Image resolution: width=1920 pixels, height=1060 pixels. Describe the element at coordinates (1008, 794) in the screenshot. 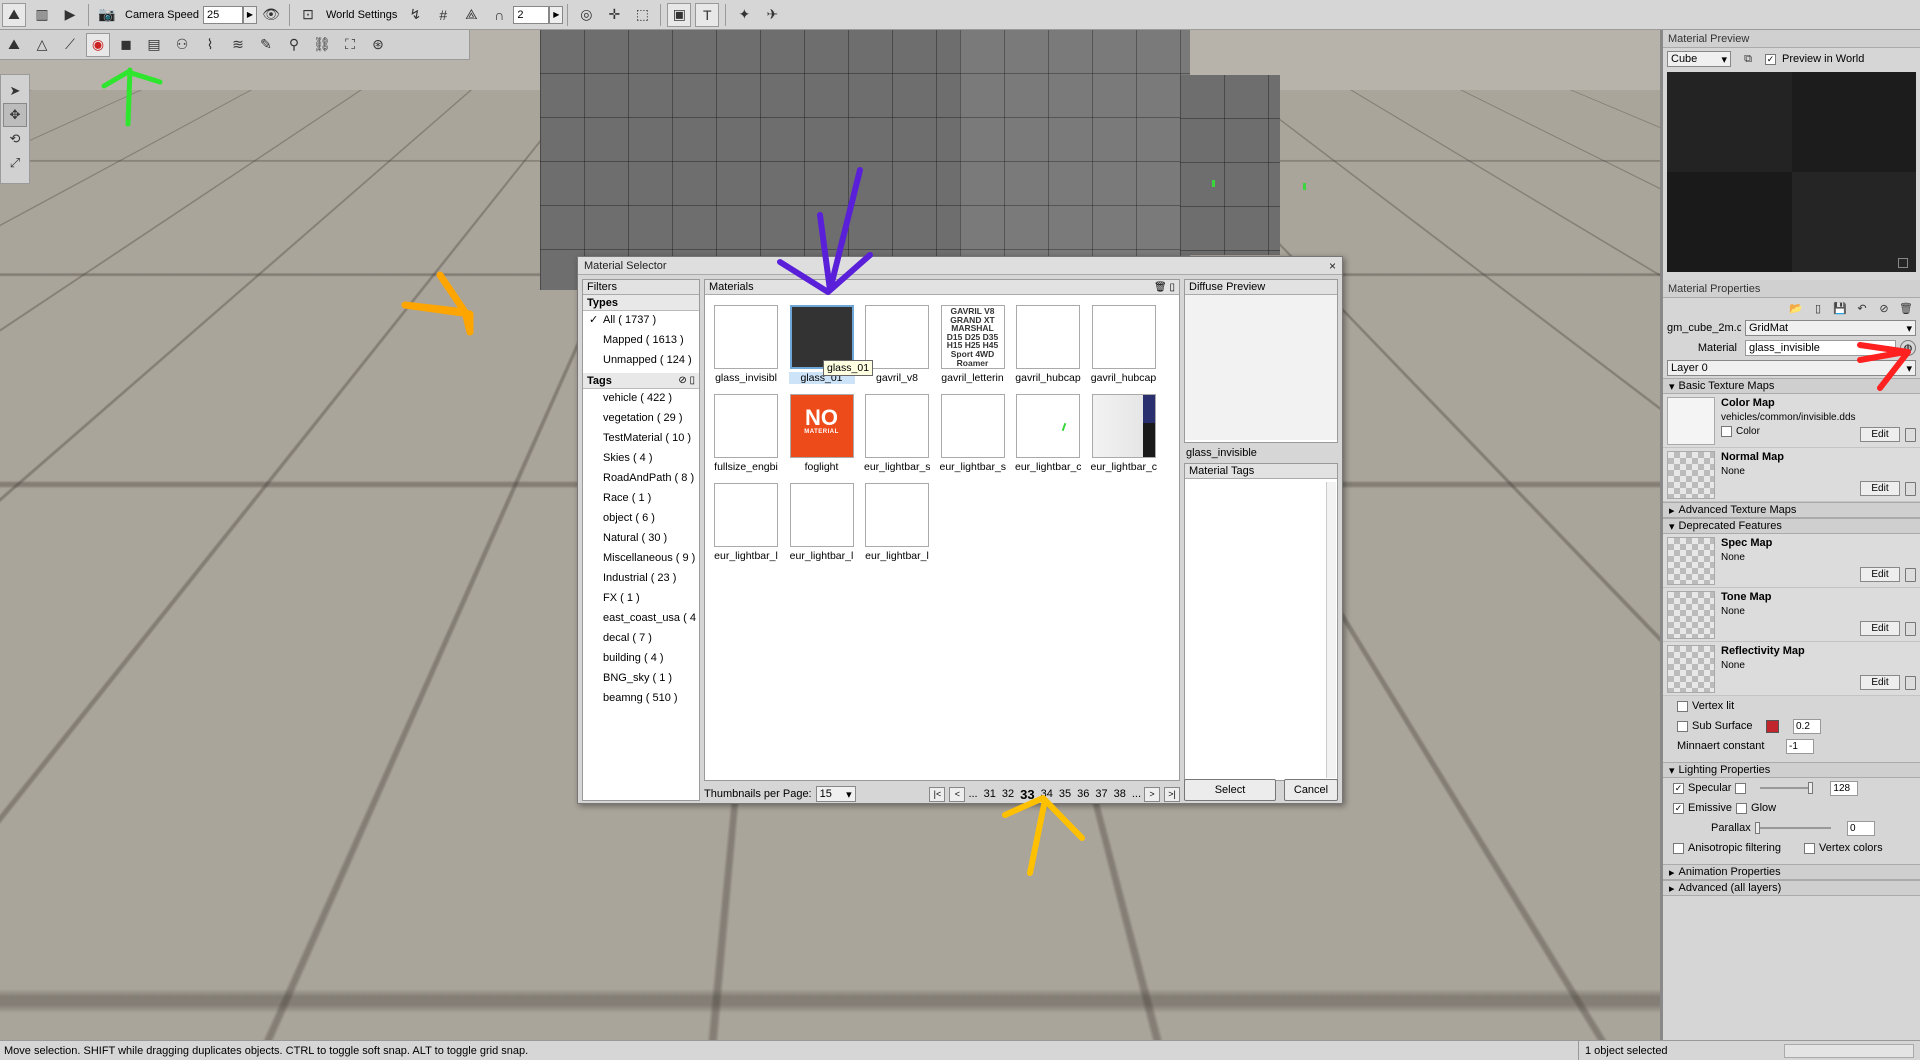

I see `page-number-link: 32` at that location.